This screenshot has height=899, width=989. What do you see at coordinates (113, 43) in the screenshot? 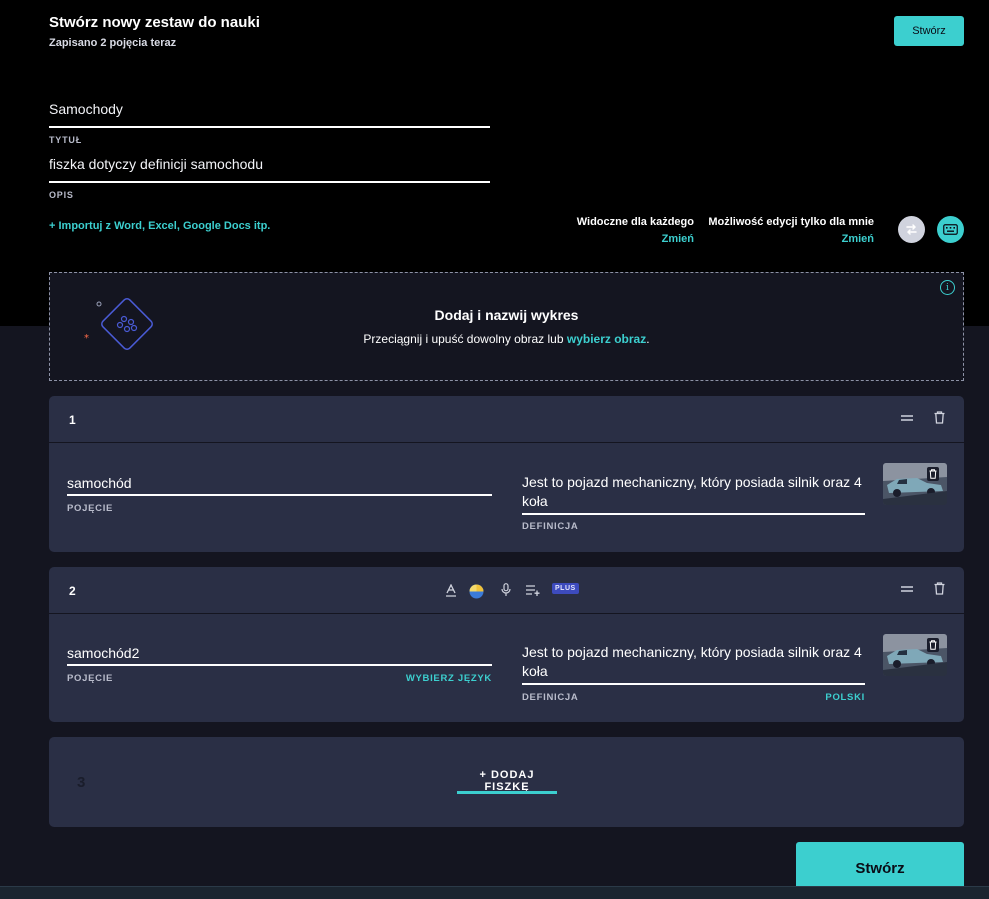
I see `save-status: Zapisano 2 pojęcia teraz` at bounding box center [113, 43].